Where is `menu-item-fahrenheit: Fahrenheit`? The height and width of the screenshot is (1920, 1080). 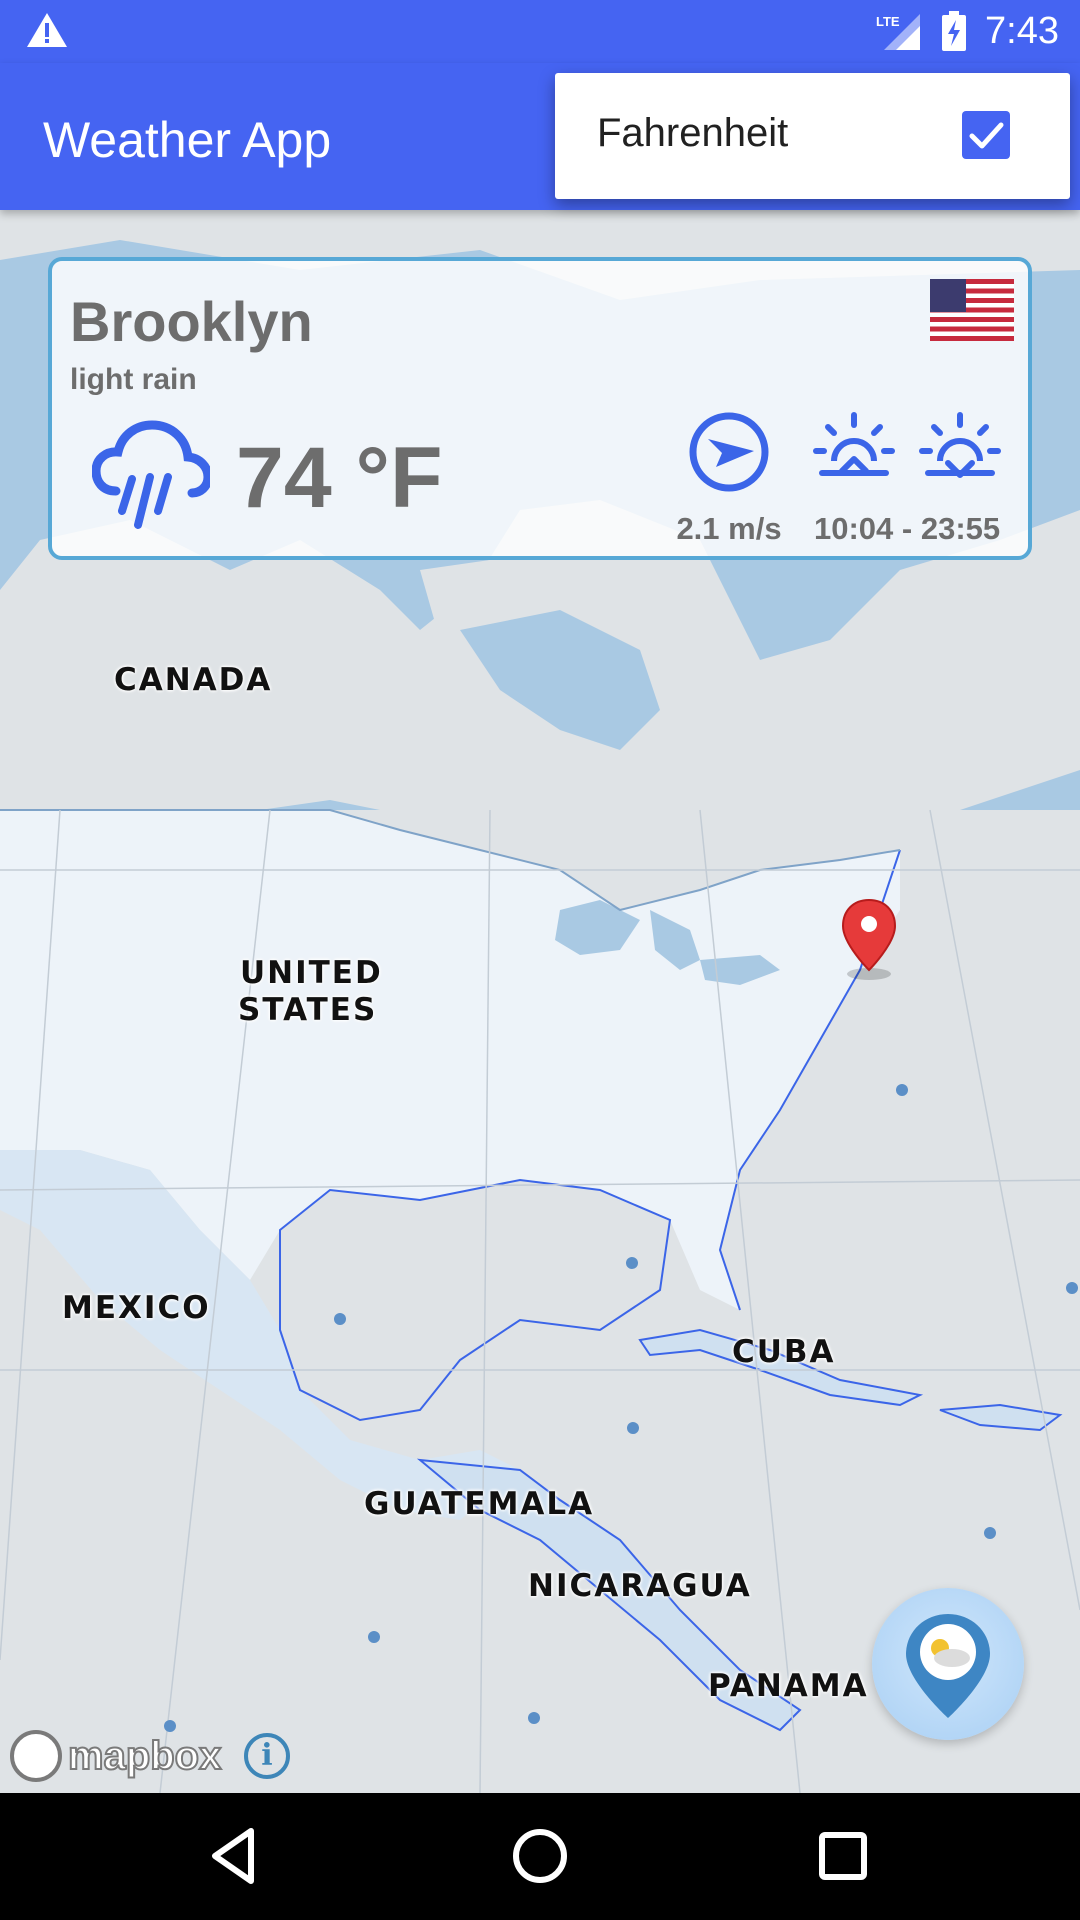
menu-item-fahrenheit: Fahrenheit is located at coordinates (812, 136).